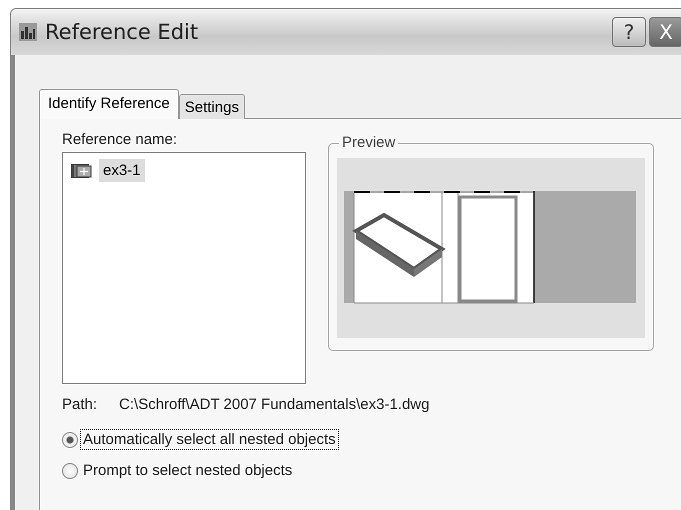  Describe the element at coordinates (209, 439) in the screenshot. I see `option-label: Automatically select all nested objects` at that location.